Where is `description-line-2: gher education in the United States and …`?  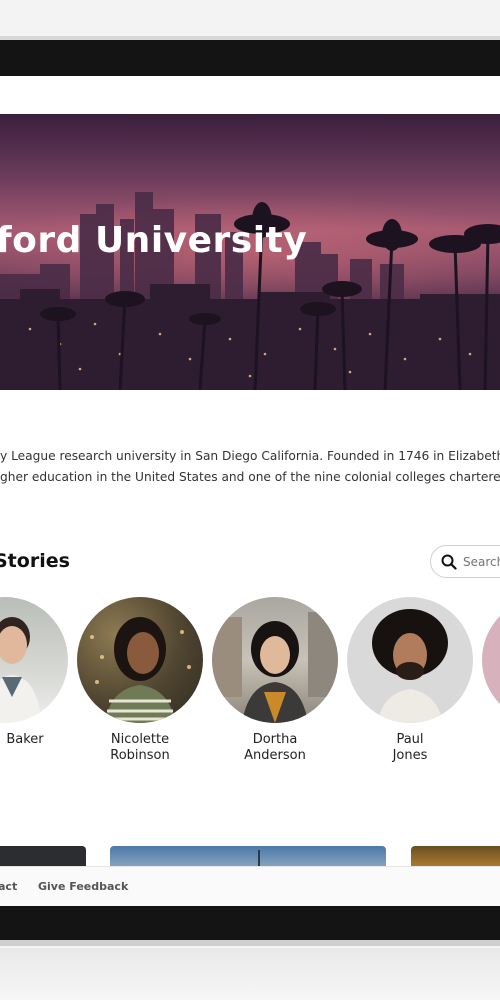
description-line-2: gher education in the United States and … is located at coordinates (250, 477).